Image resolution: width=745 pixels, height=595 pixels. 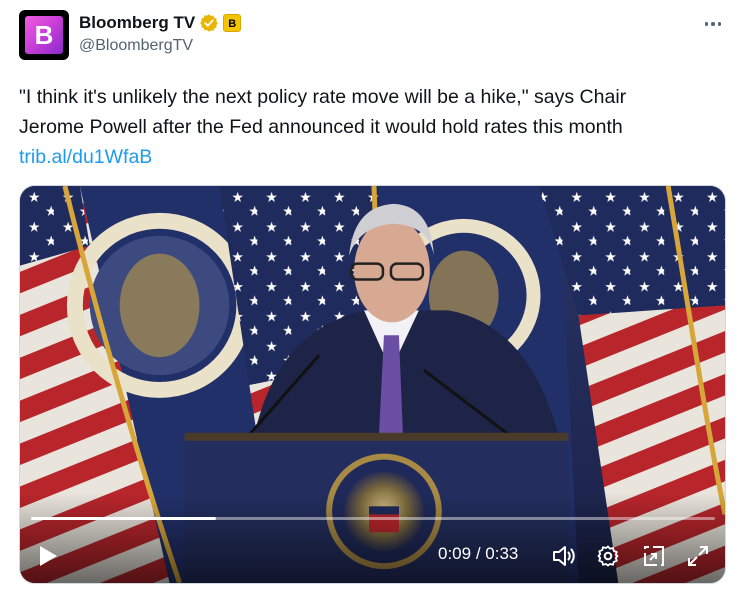 I want to click on avatar-letter: B, so click(x=44, y=35).